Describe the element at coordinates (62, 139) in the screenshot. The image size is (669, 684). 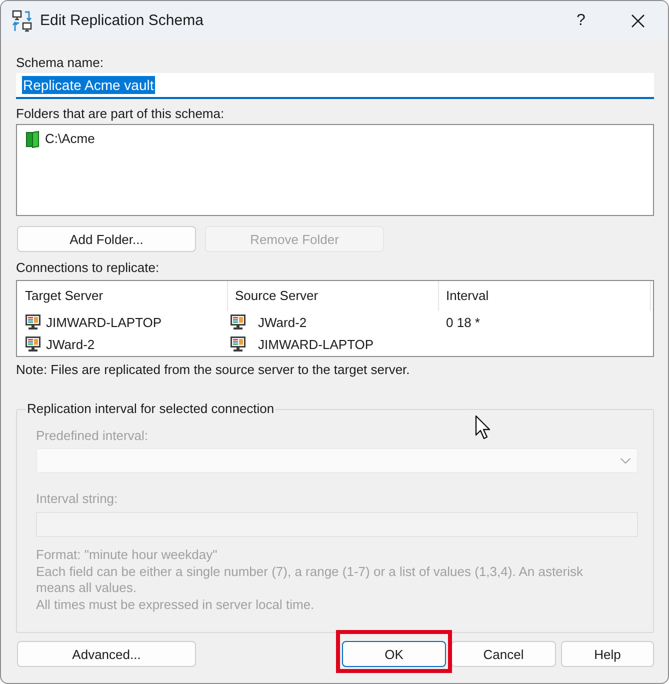
I see `folder-item: C:\Acme` at that location.